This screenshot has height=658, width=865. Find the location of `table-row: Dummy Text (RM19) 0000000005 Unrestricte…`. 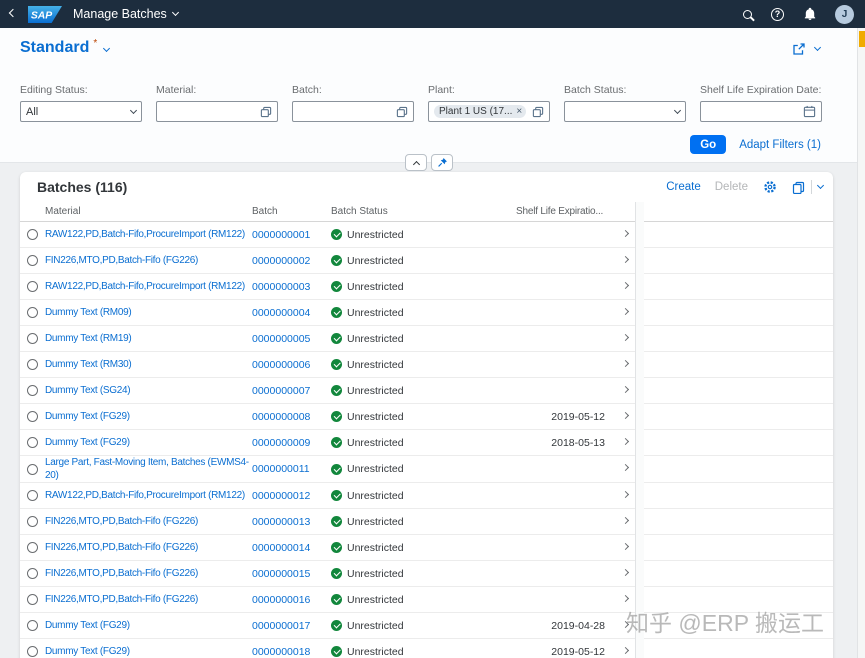

table-row: Dummy Text (RM19) 0000000005 Unrestricte… is located at coordinates (426, 339).